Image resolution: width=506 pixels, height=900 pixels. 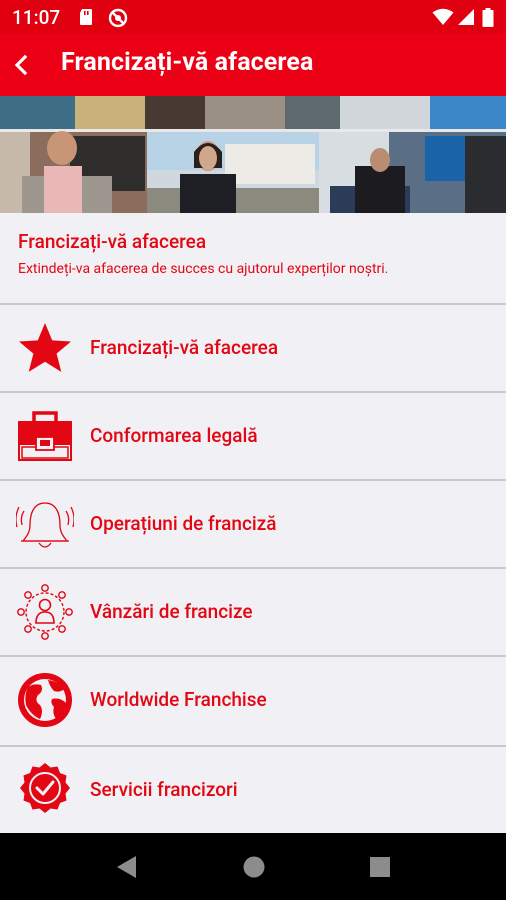 I want to click on menu-item-label: Conformarea legală, so click(x=174, y=435).